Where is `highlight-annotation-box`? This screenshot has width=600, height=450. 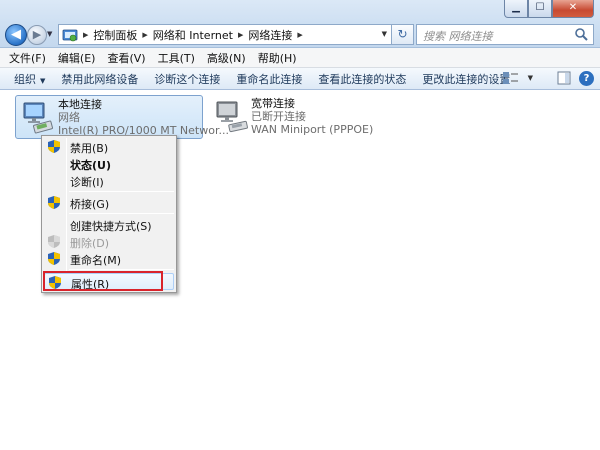
highlight-annotation-box is located at coordinates (103, 281).